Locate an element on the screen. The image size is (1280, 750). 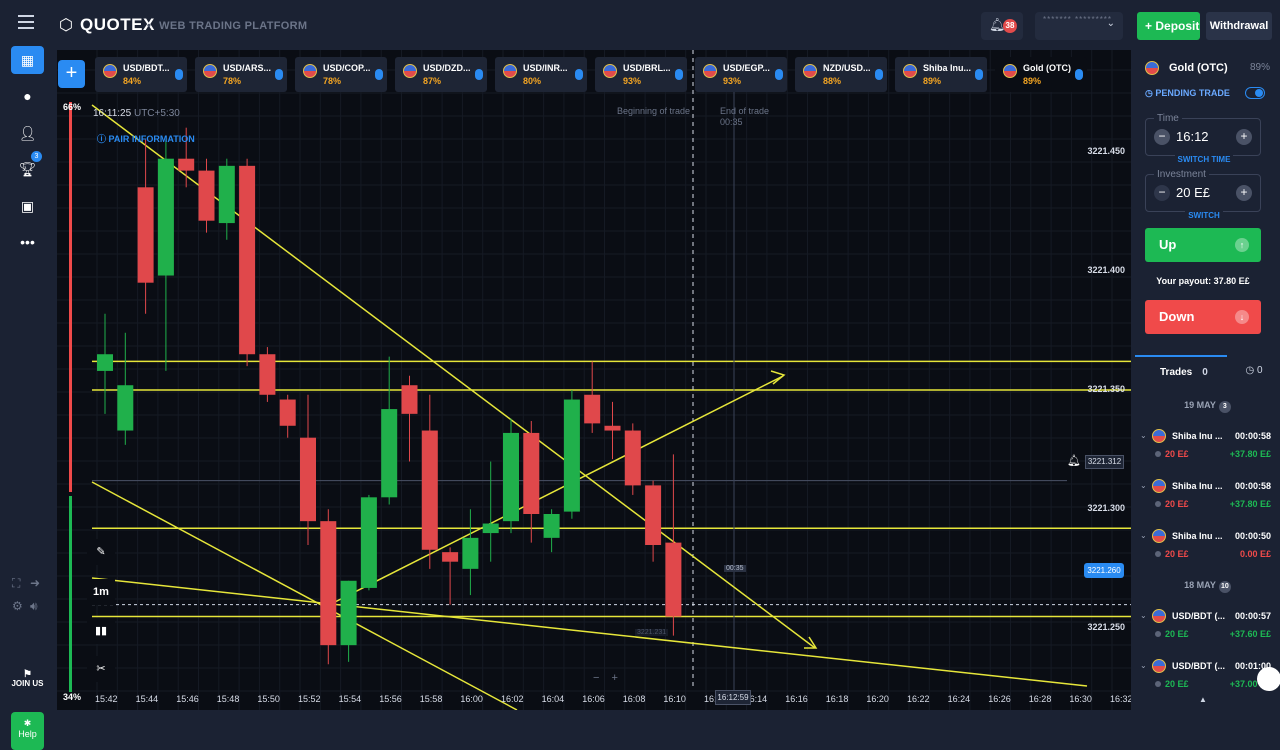
asset-tab: USD/EGP... 93% is located at coordinates (741, 74).